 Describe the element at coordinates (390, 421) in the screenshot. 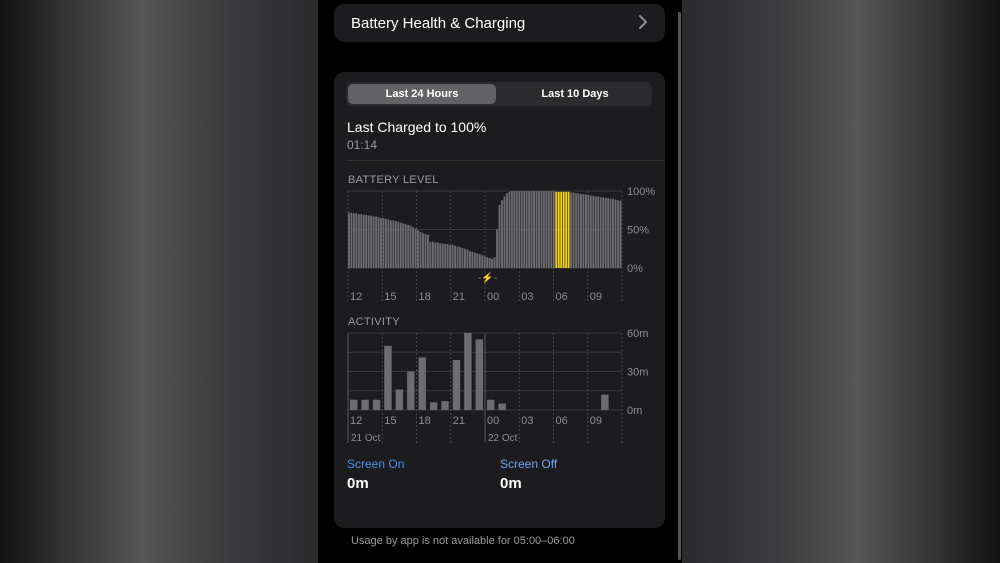

I see `x-tick-label: 15` at that location.